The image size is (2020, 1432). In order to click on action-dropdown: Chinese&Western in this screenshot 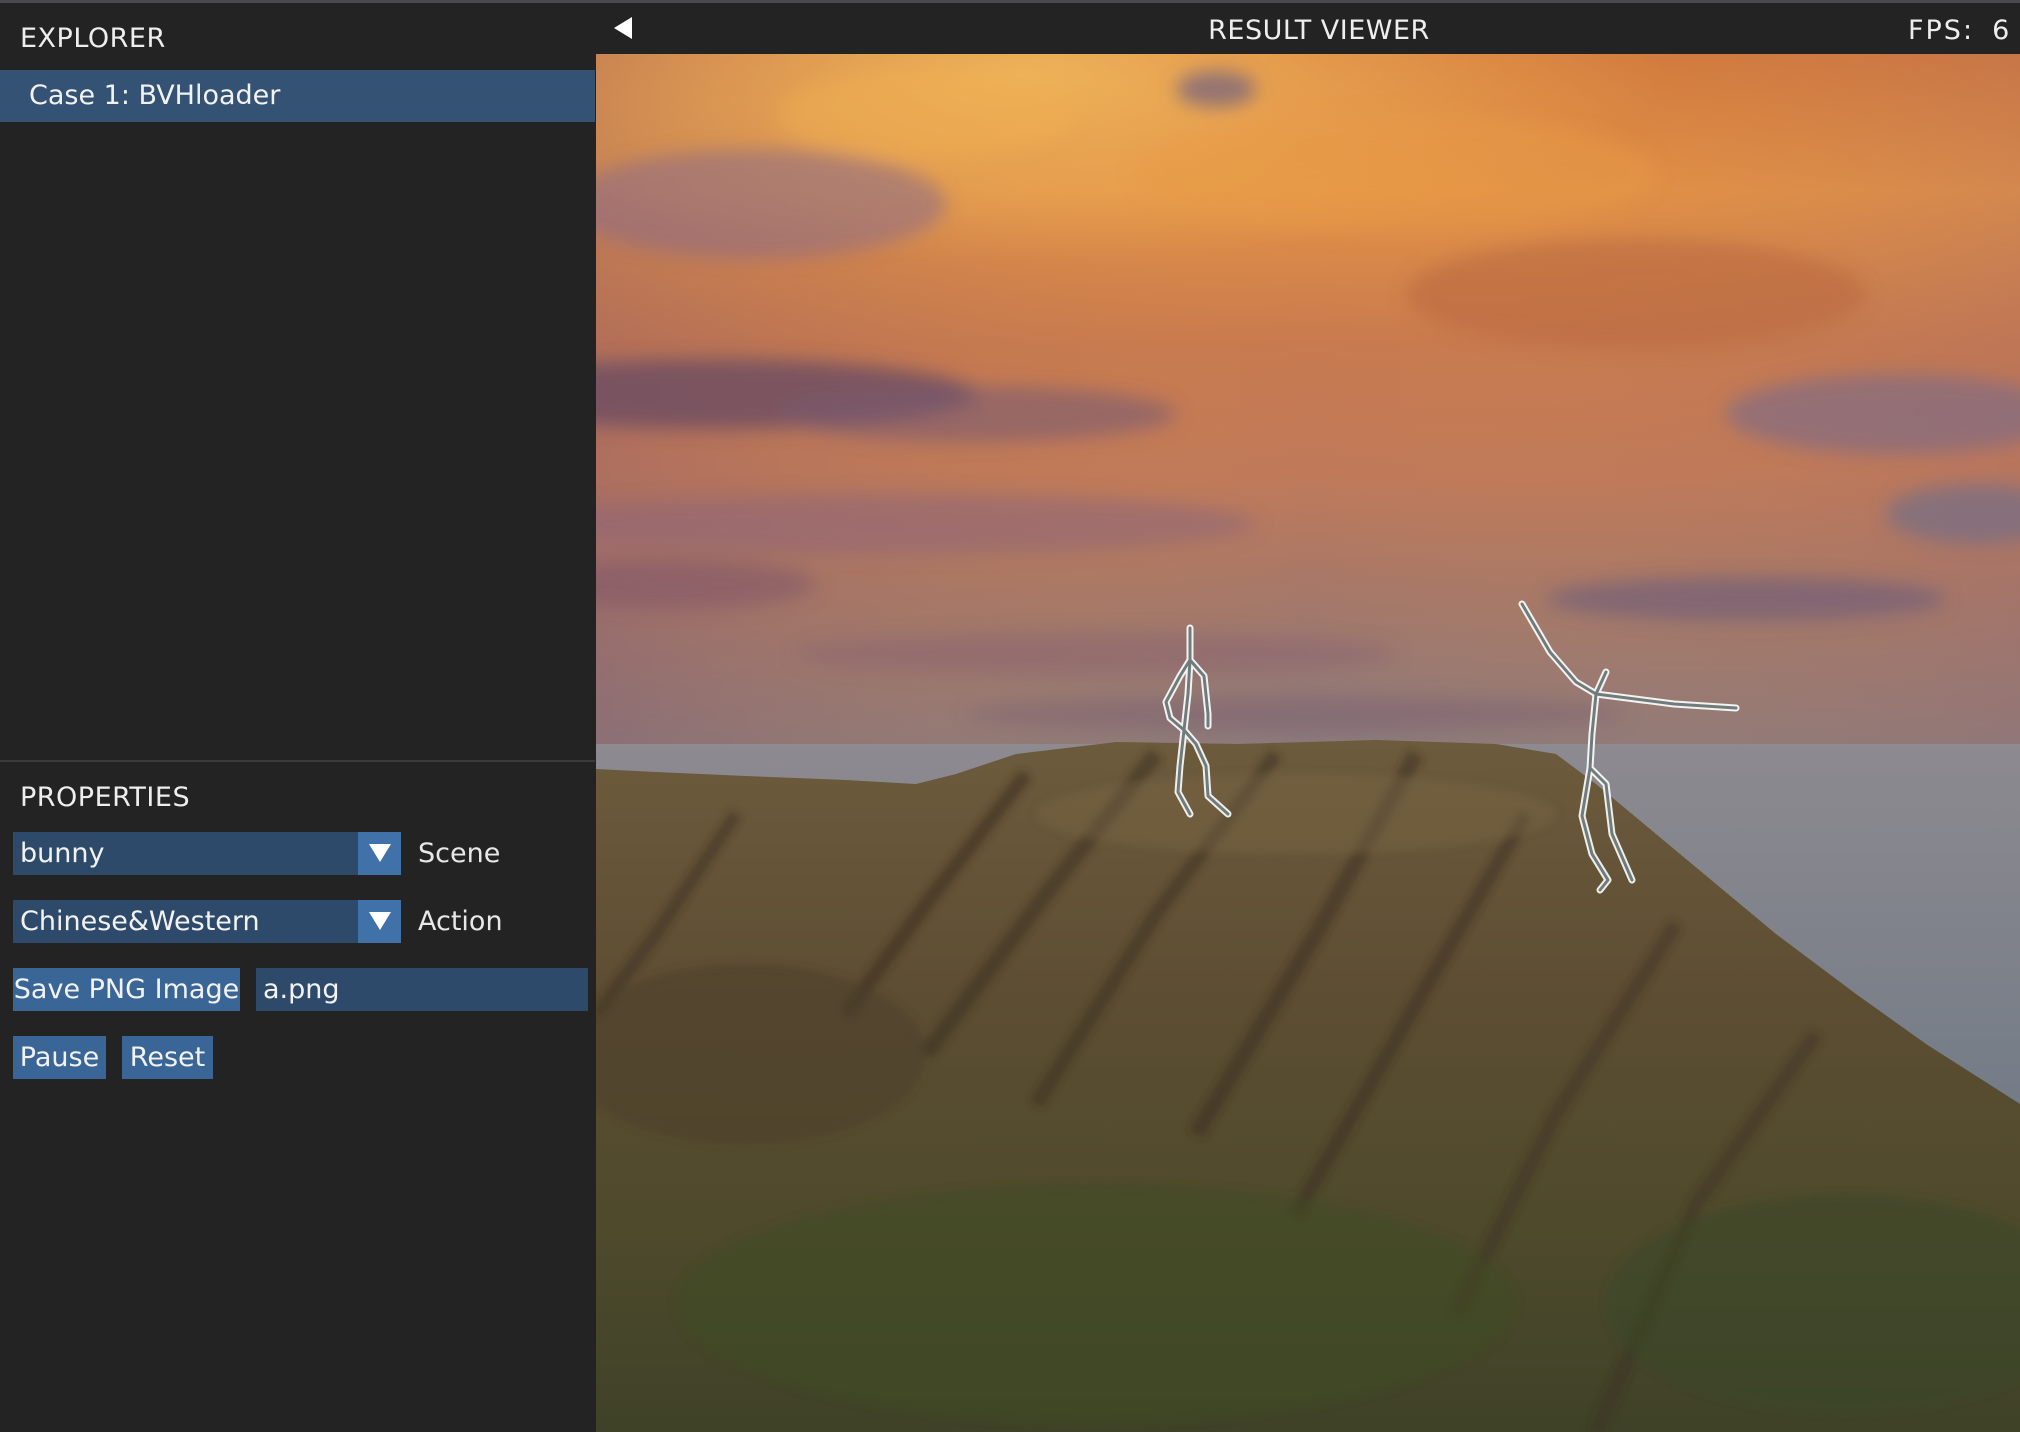, I will do `click(207, 921)`.